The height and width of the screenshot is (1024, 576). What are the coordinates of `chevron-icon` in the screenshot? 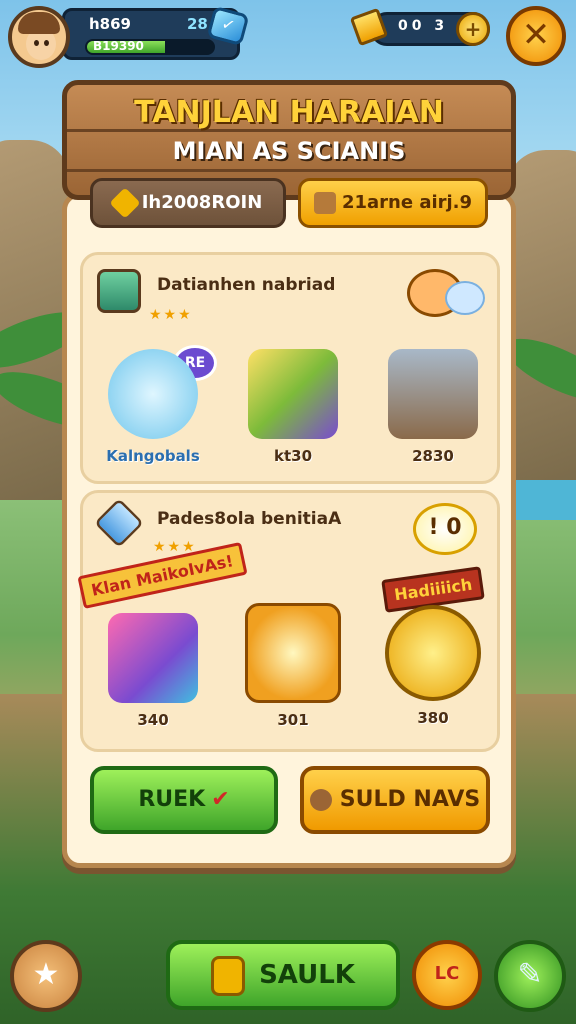 It's located at (125, 203).